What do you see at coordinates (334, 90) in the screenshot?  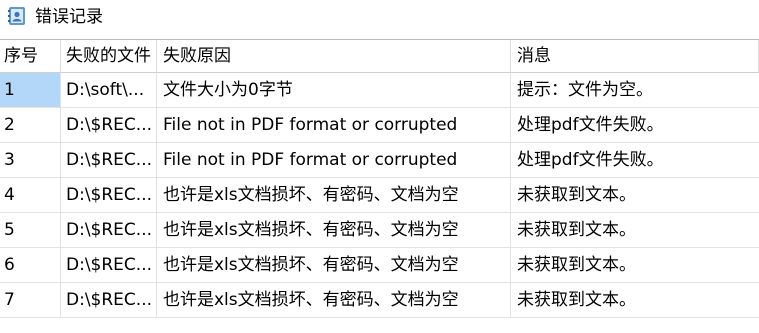 I see `cell-reason: 文件大小为0字节` at bounding box center [334, 90].